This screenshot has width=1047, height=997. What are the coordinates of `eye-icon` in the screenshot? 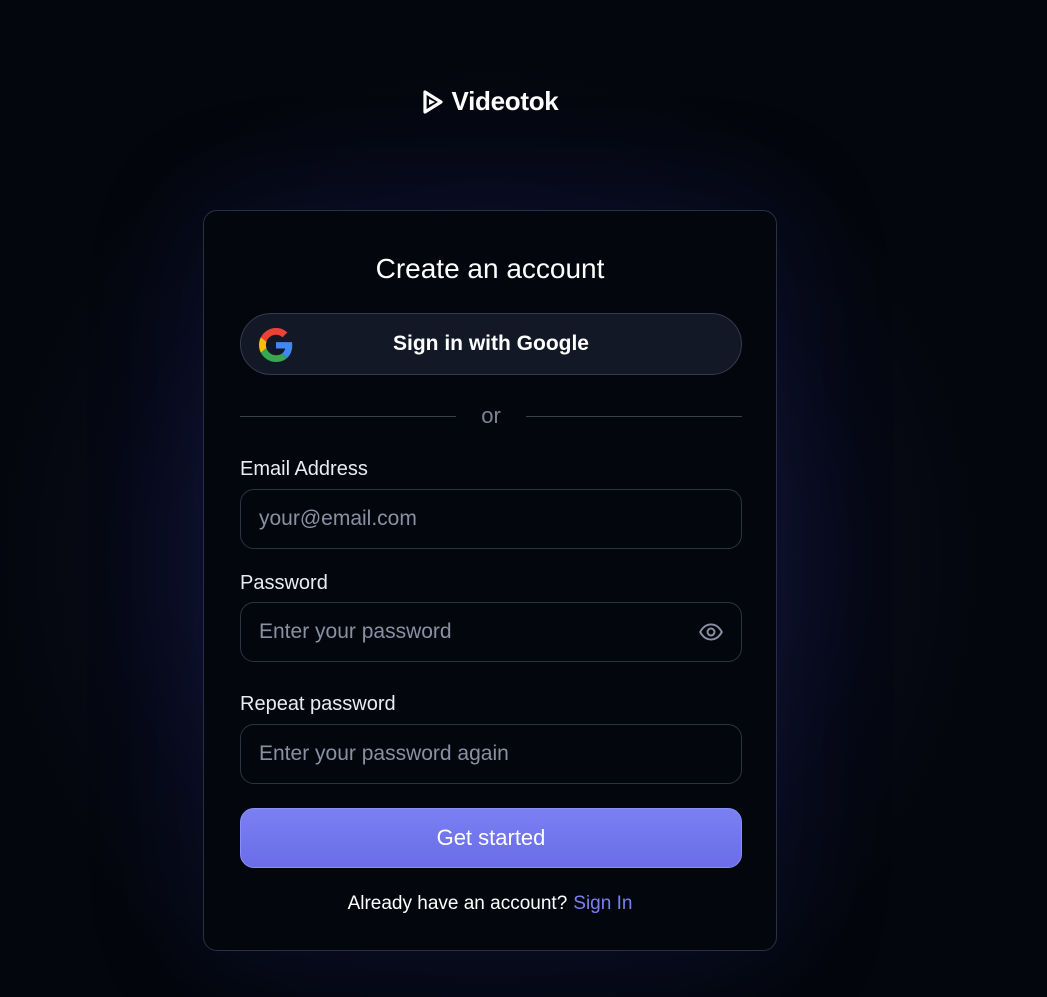 It's located at (711, 632).